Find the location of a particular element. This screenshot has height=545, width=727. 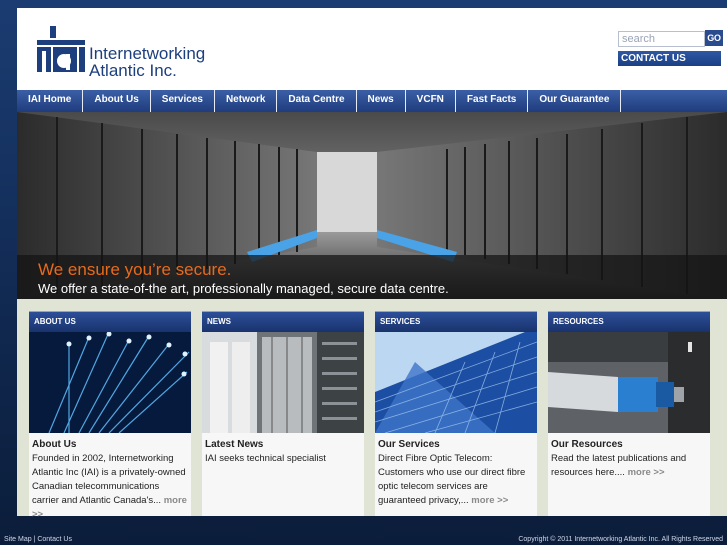

nav-item-network: Network is located at coordinates (246, 101).